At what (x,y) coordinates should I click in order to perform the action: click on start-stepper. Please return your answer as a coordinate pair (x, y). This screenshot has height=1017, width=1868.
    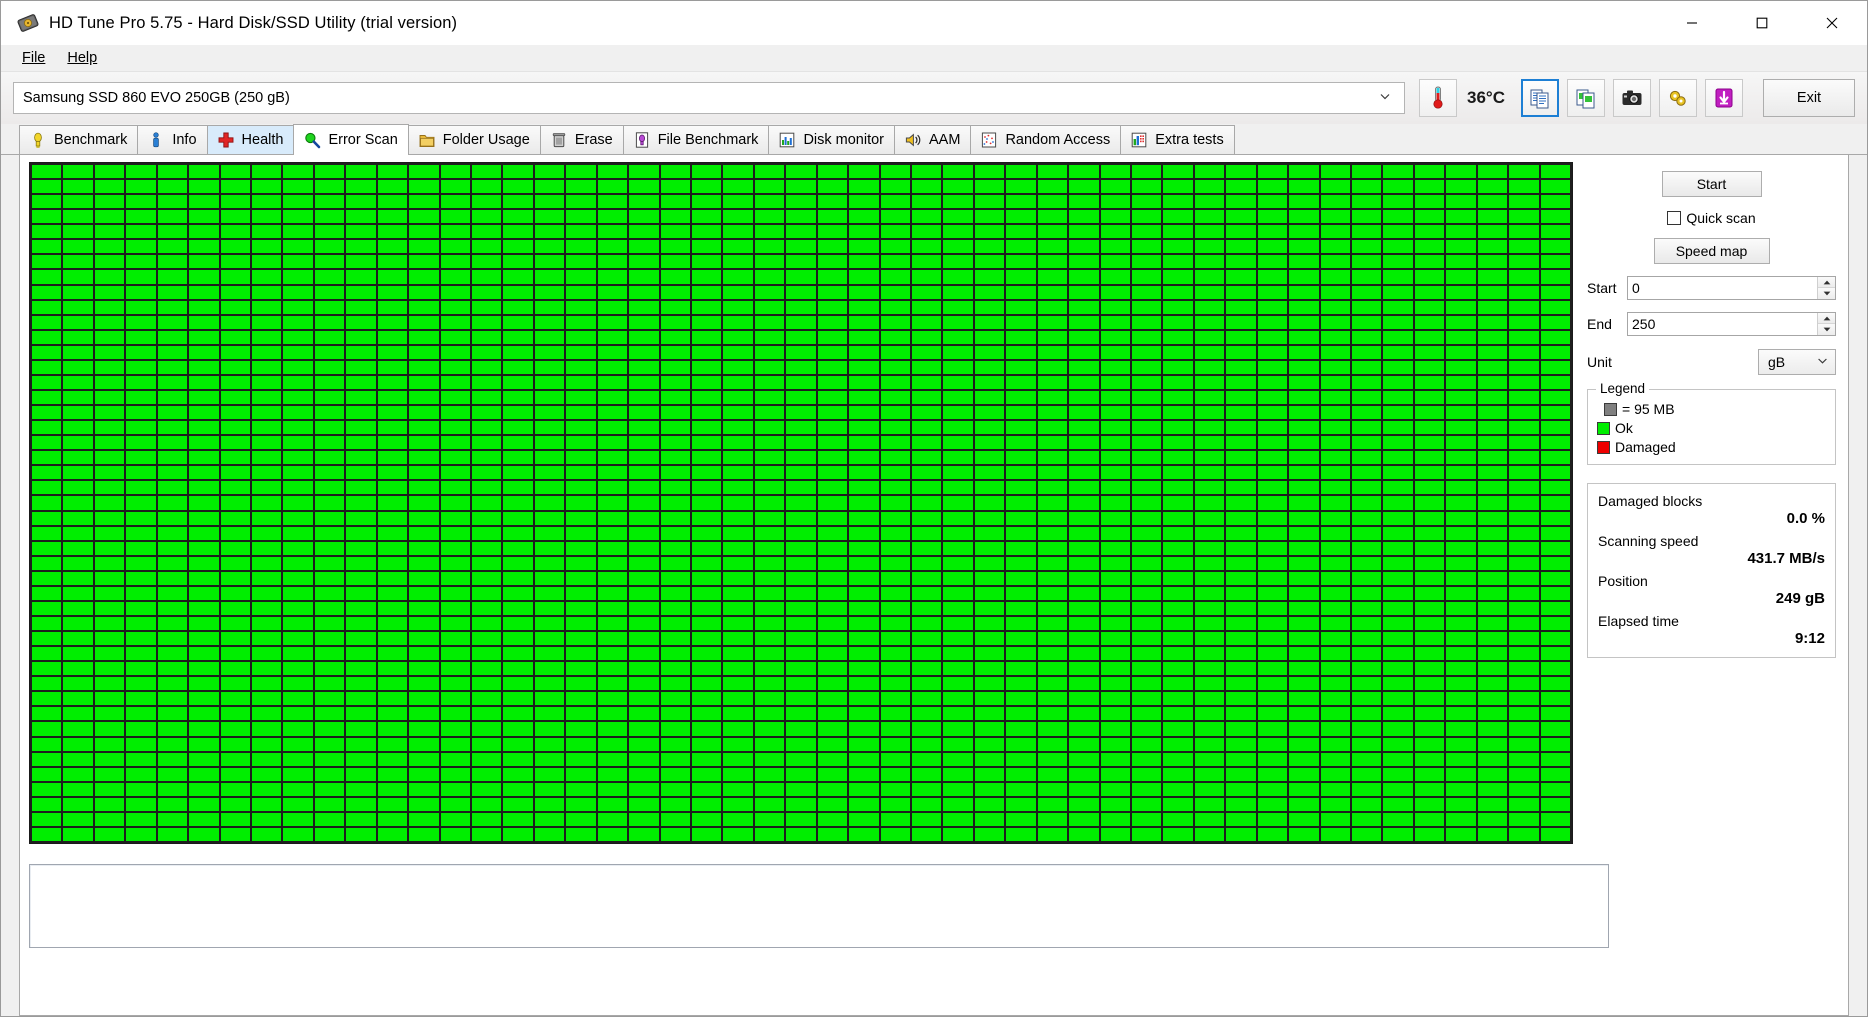
    Looking at the image, I should click on (1731, 288).